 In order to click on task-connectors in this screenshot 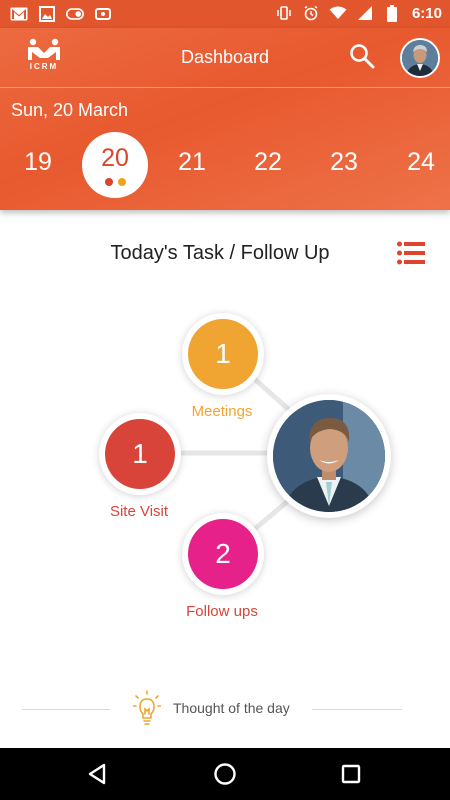, I will do `click(236, 454)`.